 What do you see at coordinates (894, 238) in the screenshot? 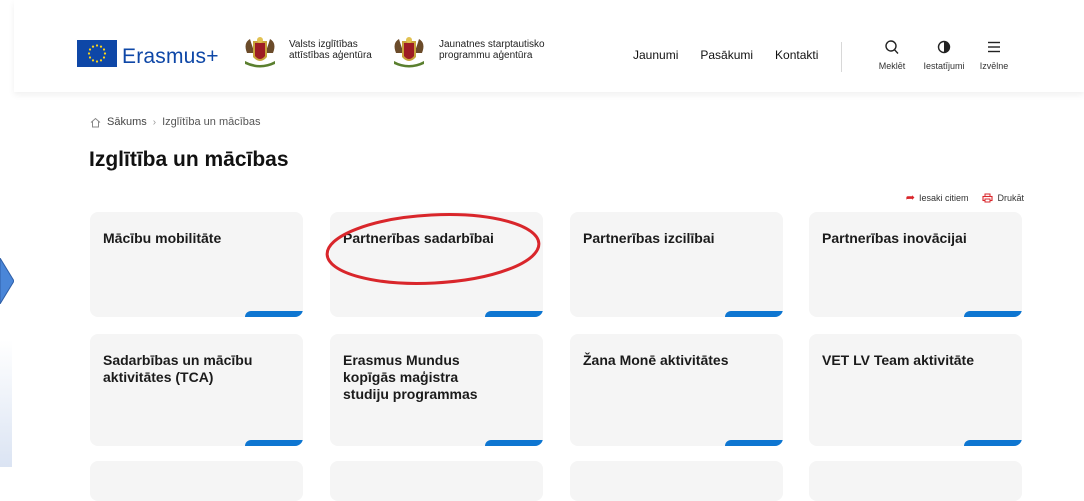
I see `card-label: Partnerības inovācijai` at bounding box center [894, 238].